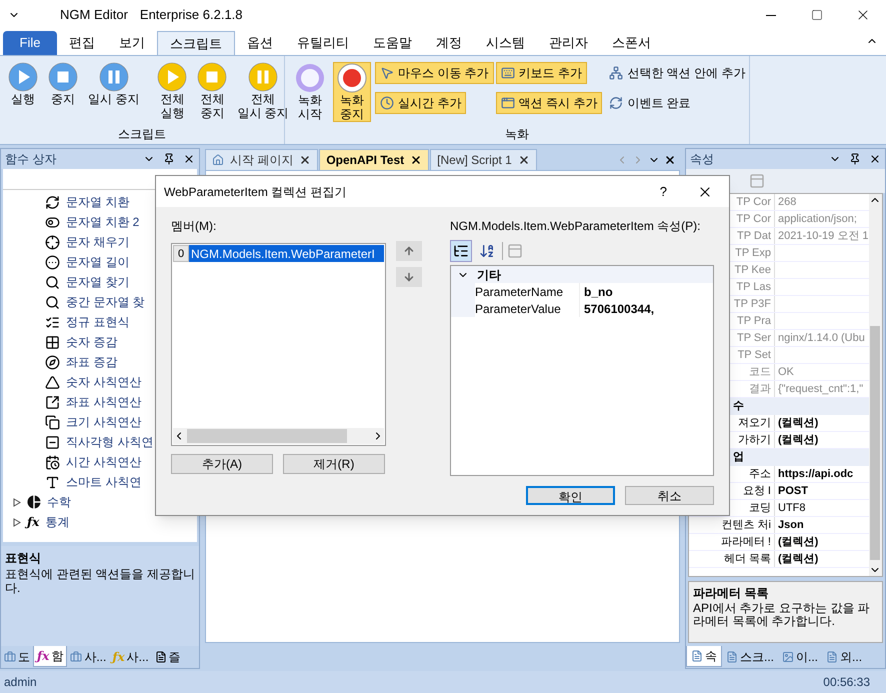 The width and height of the screenshot is (886, 693). What do you see at coordinates (483, 159) in the screenshot?
I see `document-tab: [New] Script 1` at bounding box center [483, 159].